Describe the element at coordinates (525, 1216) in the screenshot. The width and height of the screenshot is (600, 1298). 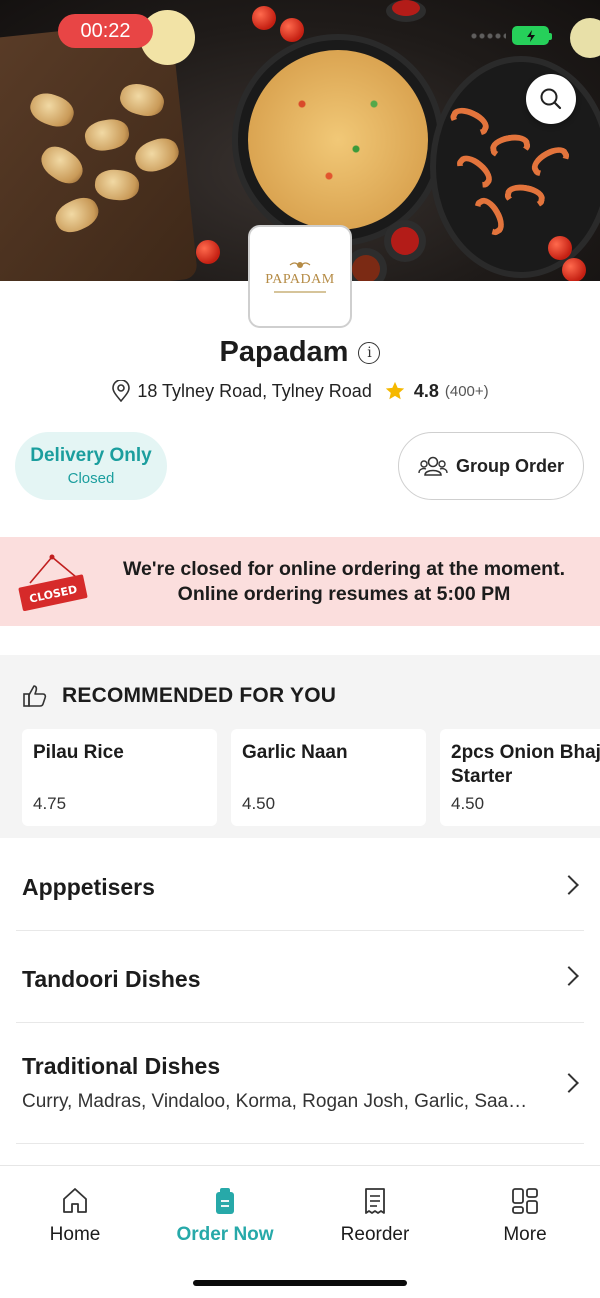
I see `nav-more: More` at that location.